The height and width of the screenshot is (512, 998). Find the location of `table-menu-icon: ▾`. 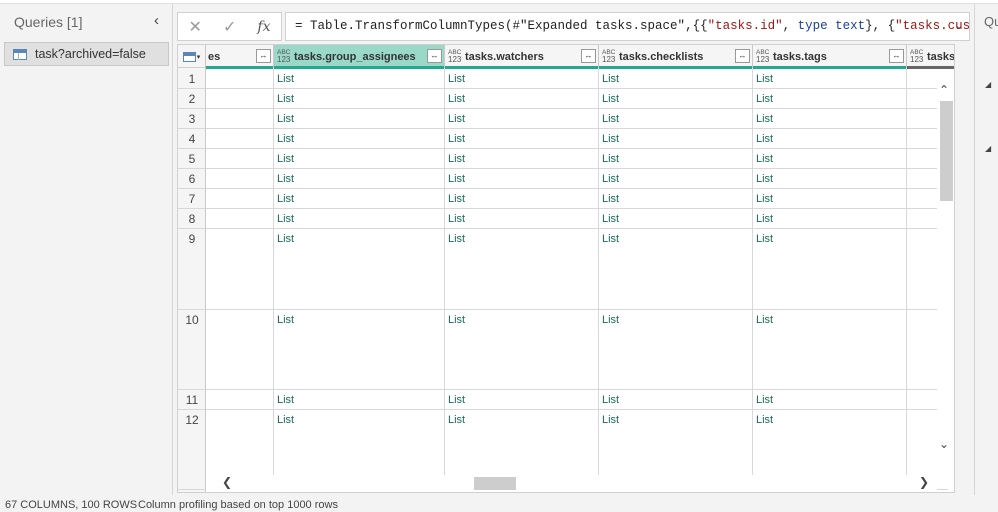

table-menu-icon: ▾ is located at coordinates (192, 56).